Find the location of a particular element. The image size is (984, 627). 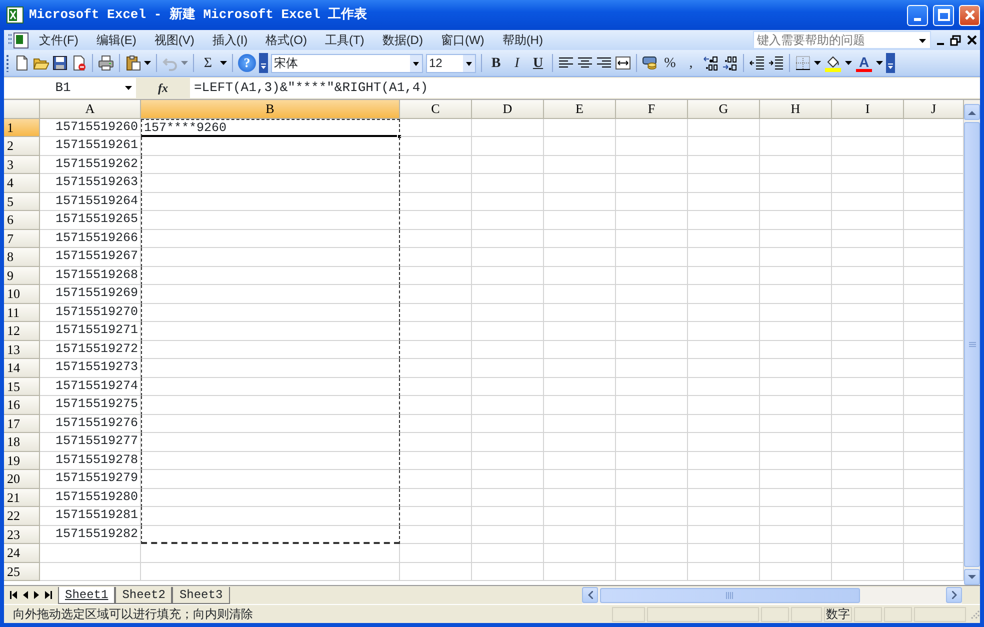

column-header: I is located at coordinates (868, 109).